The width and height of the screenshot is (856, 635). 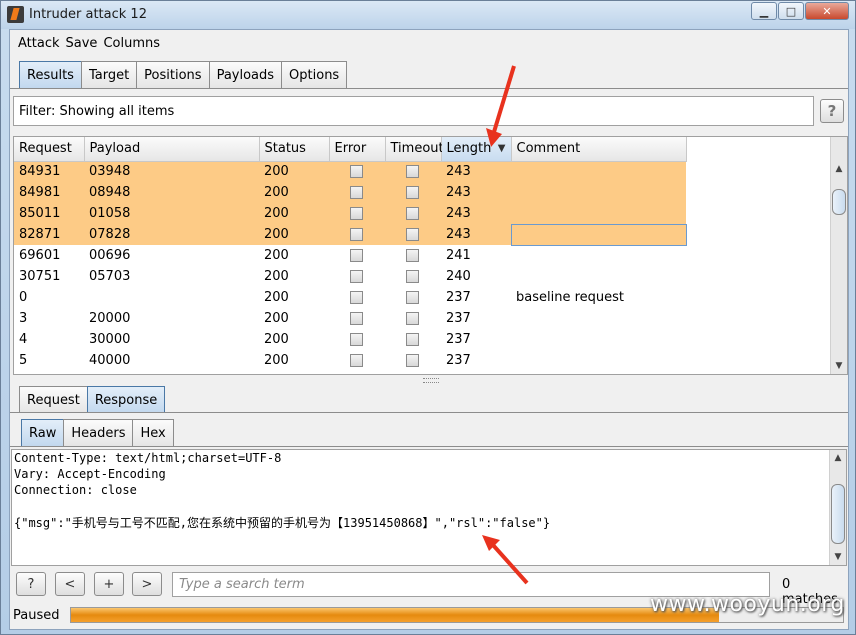 I want to click on table-row: 85011 01058 200 243, so click(x=350, y=213).